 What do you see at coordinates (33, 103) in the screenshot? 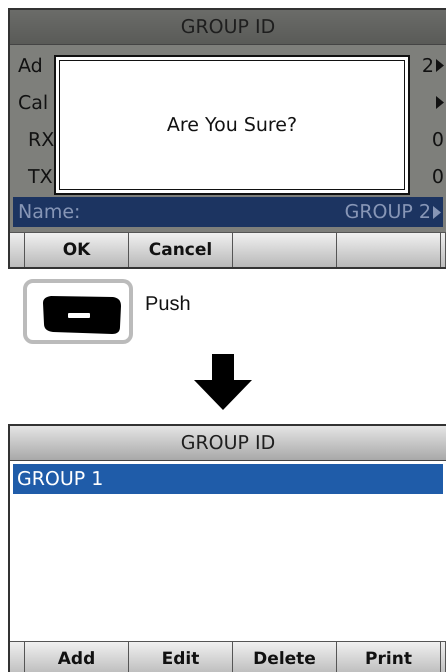
I see `menu-label: Cal` at bounding box center [33, 103].